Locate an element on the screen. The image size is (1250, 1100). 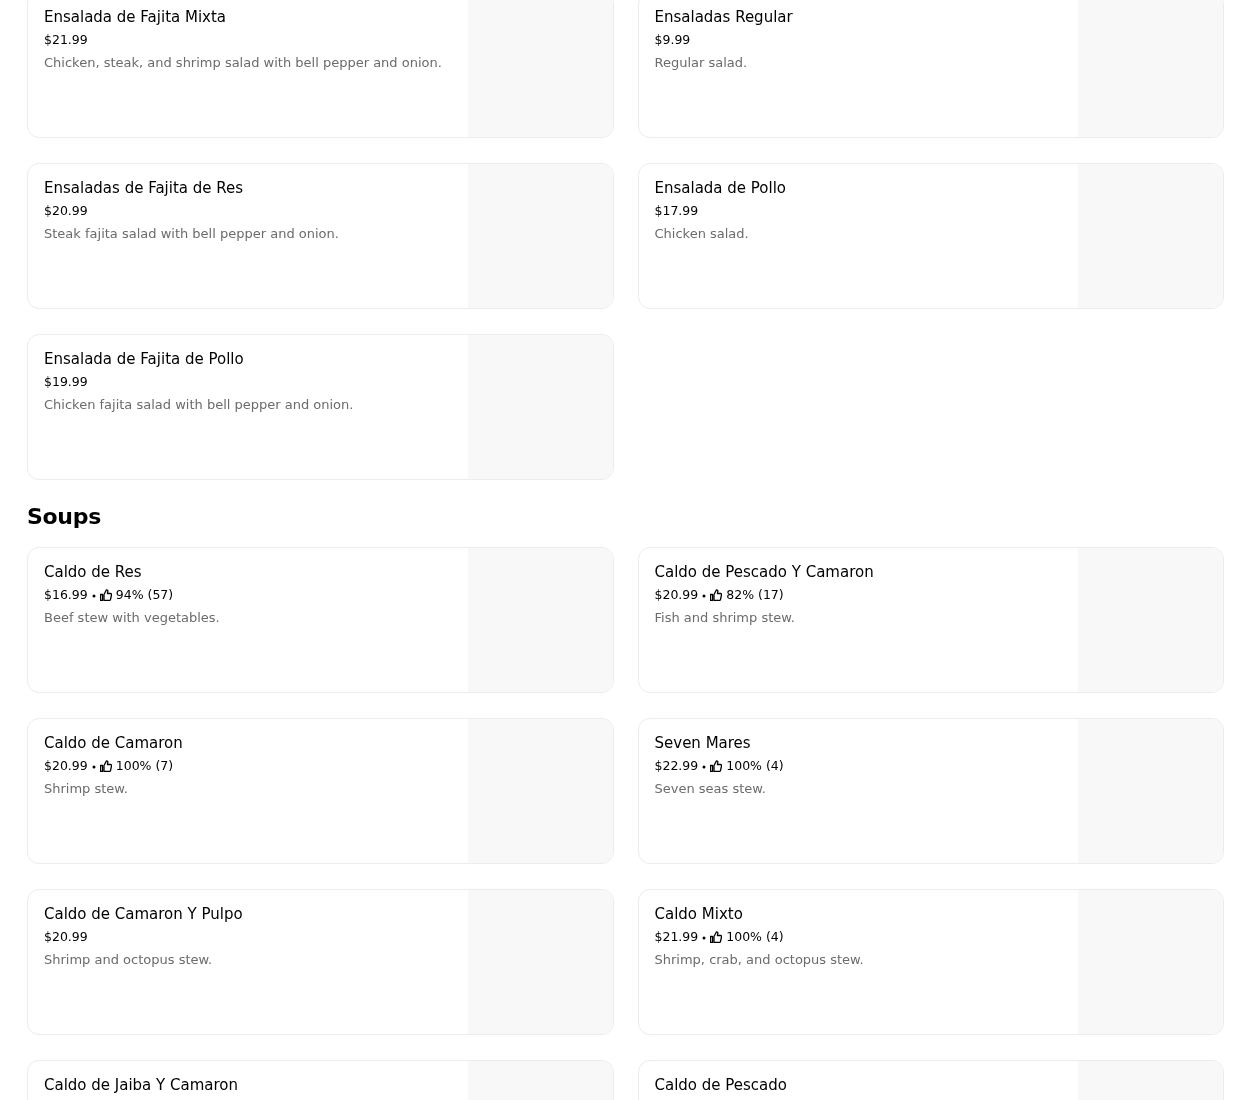
menu-item-card: Caldo de Pescado Y Camaron $20.99 82% (17) Fish and shrimp stew. is located at coordinates (930, 620).